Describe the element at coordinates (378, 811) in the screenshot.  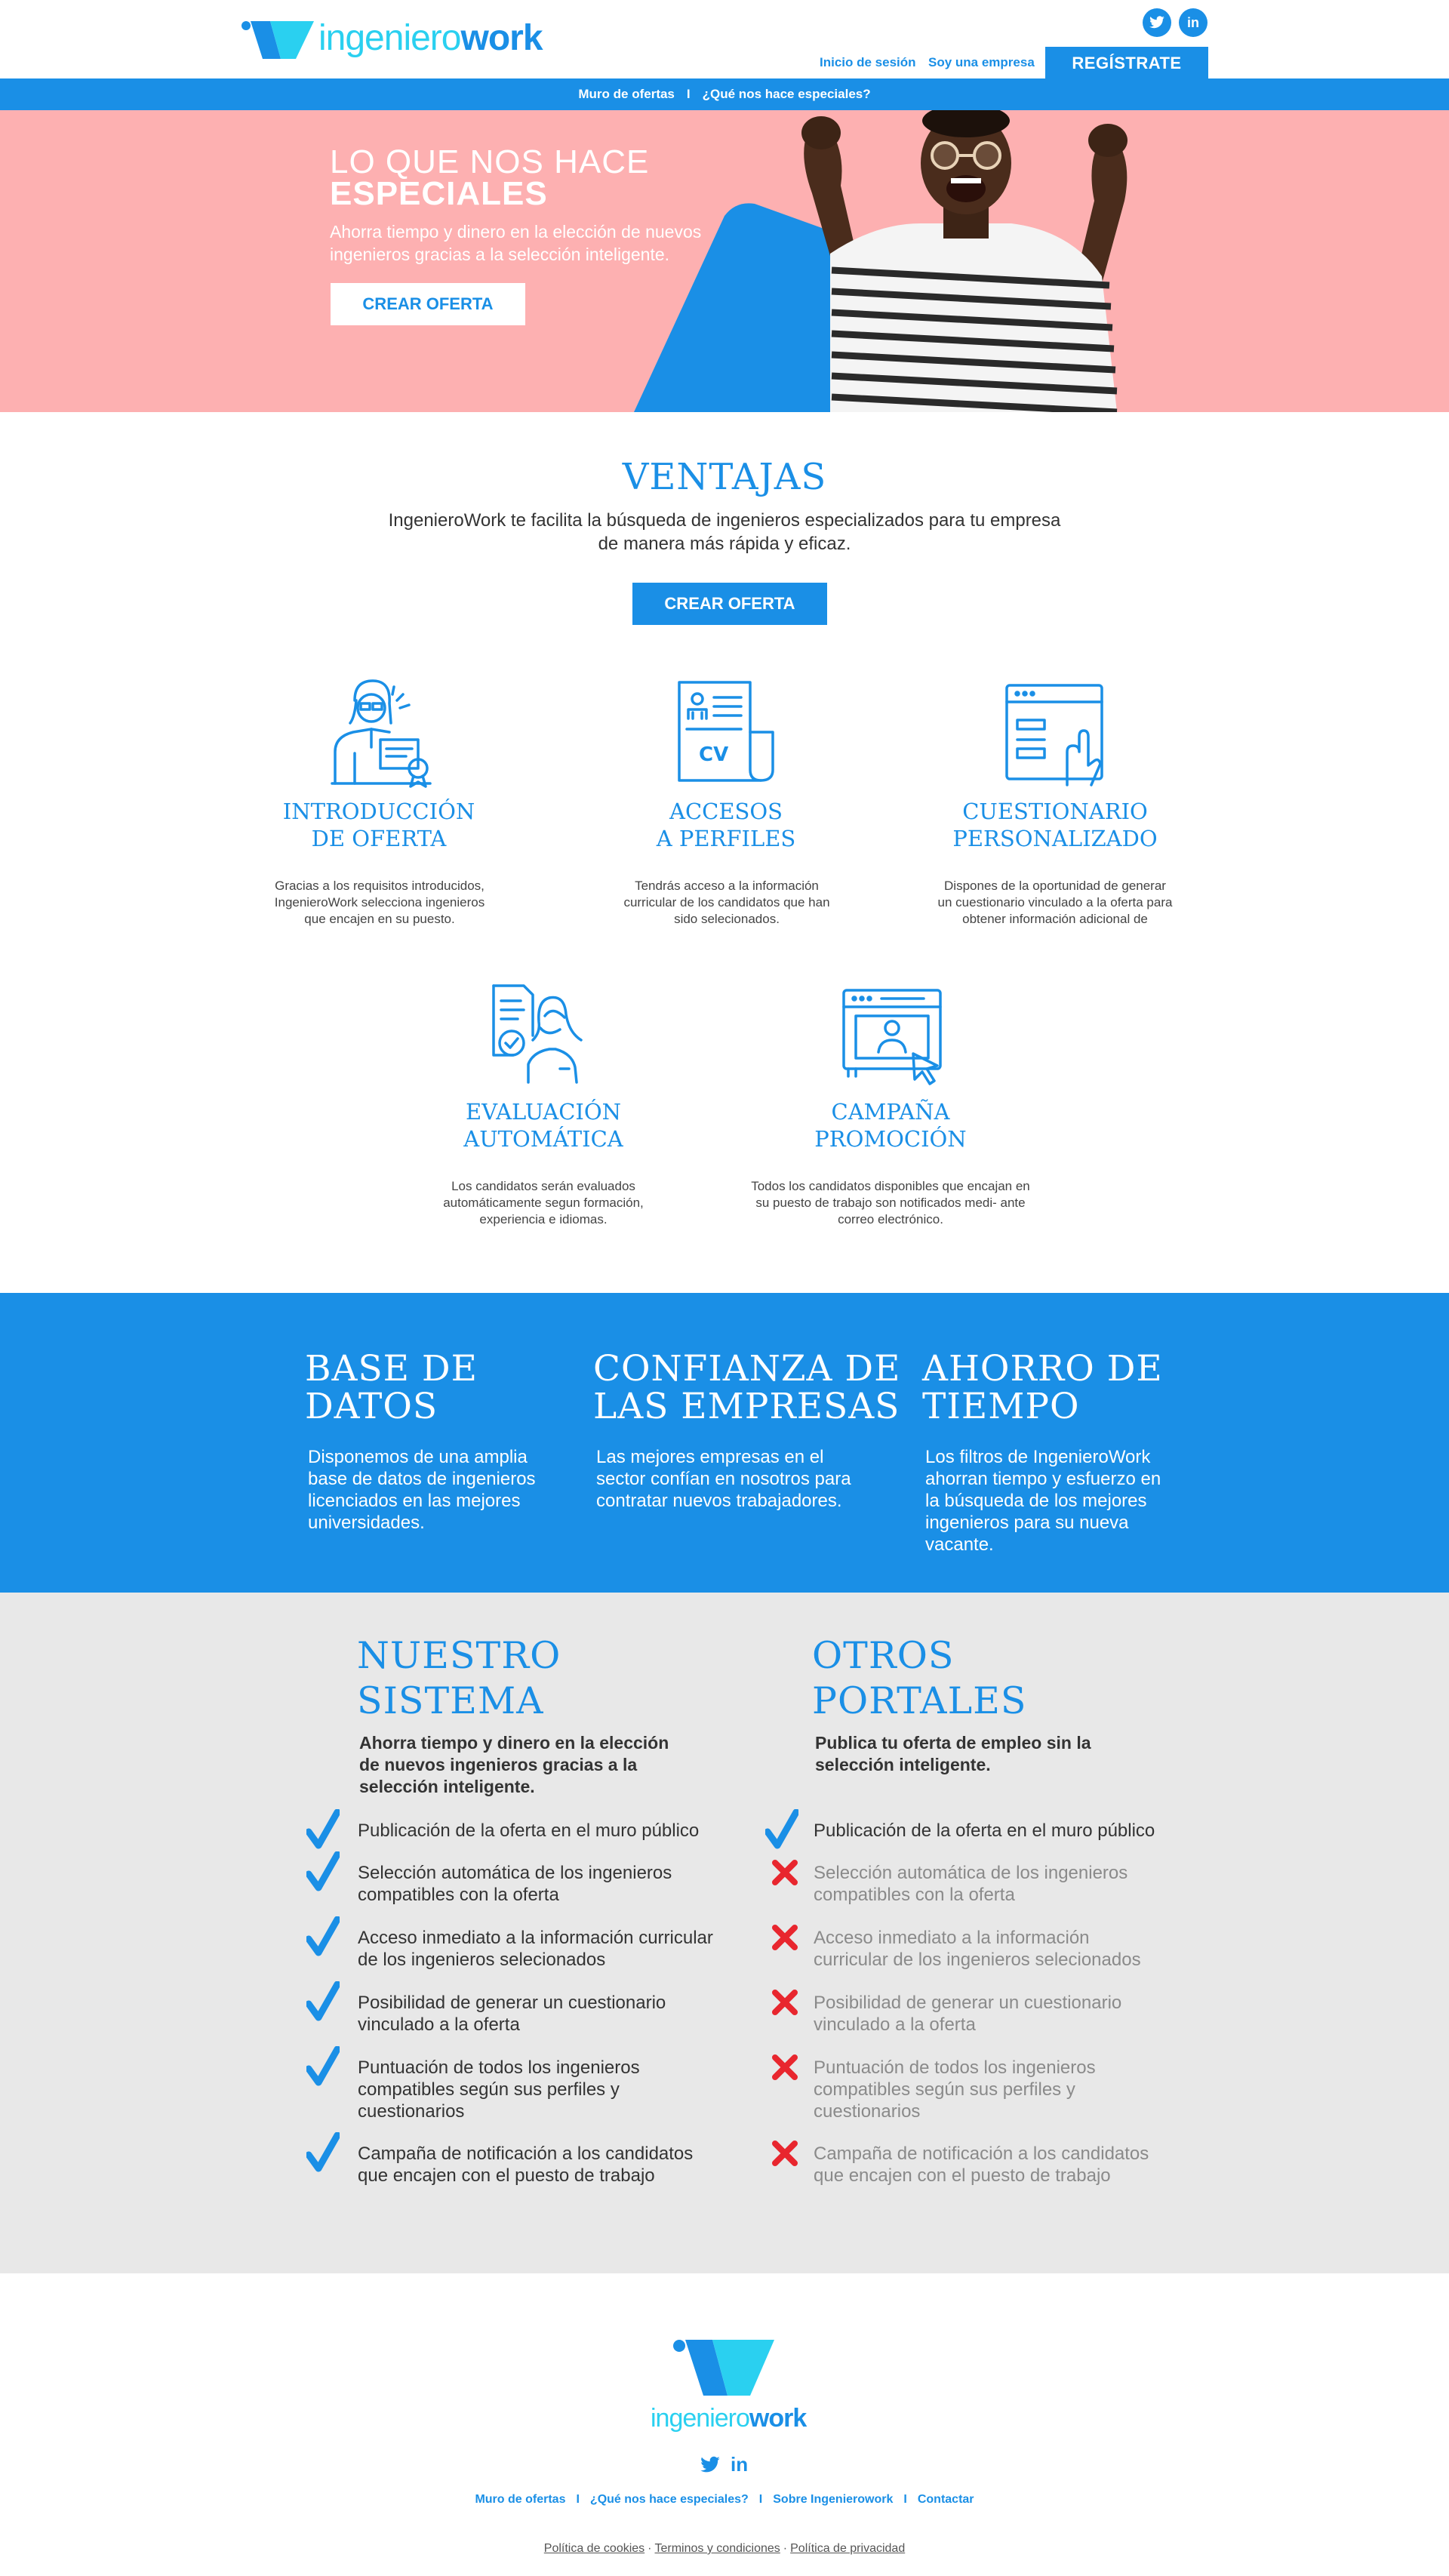
I see `feature-title-line1: INTRODUCCIÓN` at that location.